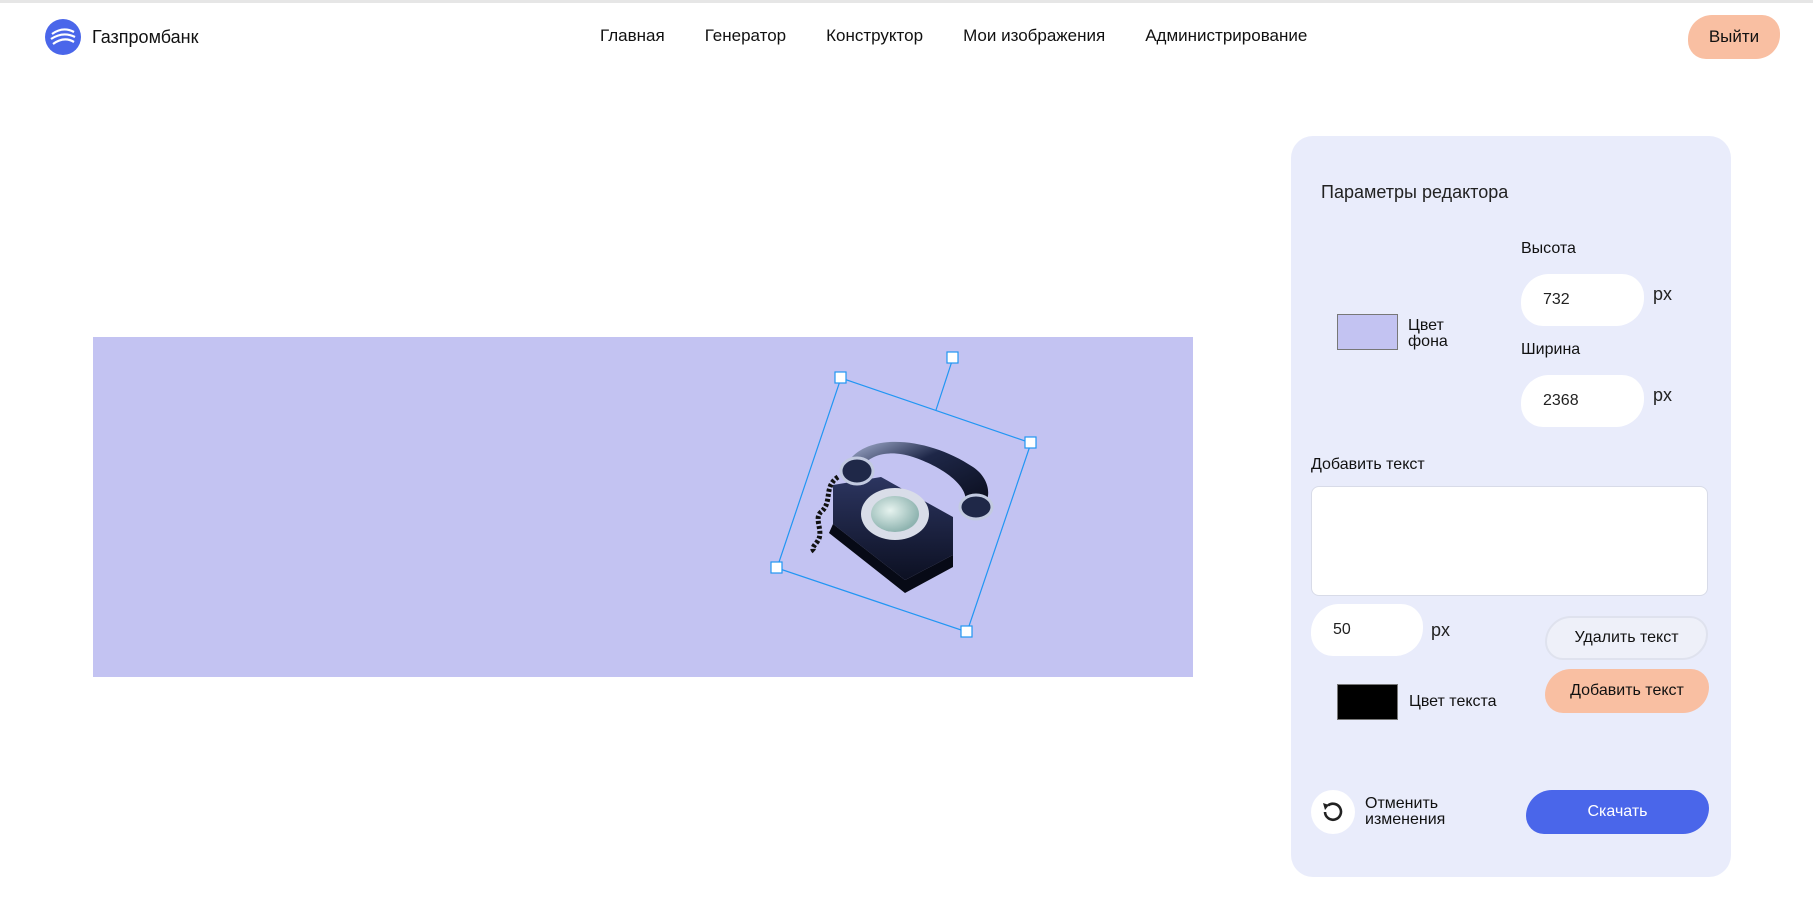 This screenshot has height=917, width=1813. What do you see at coordinates (1428, 333) in the screenshot?
I see `background-color-label: Цвет фона` at bounding box center [1428, 333].